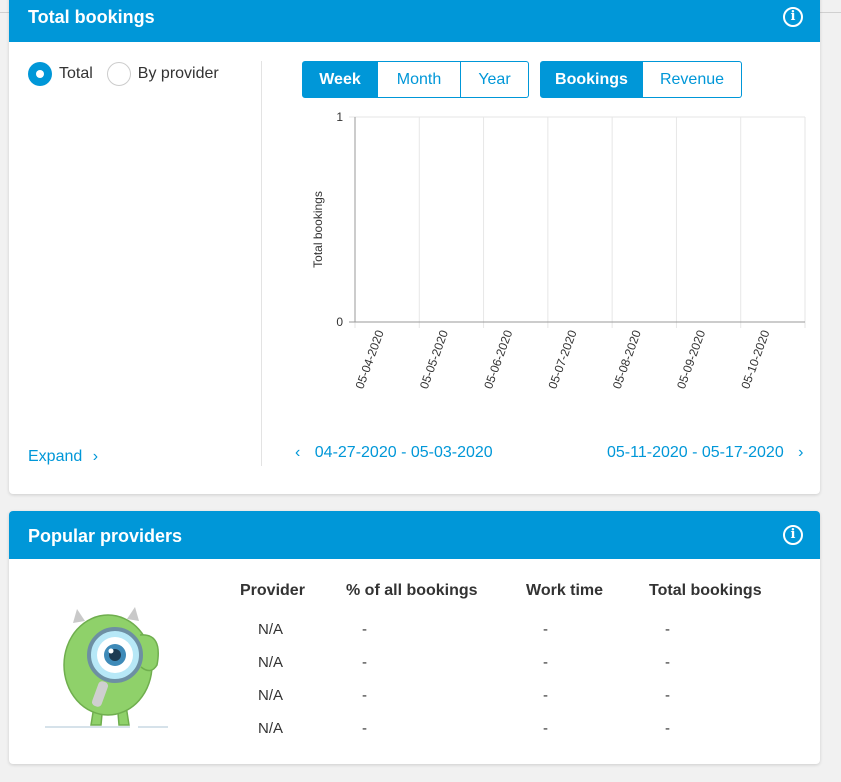 The height and width of the screenshot is (782, 841). Describe the element at coordinates (419, 79) in the screenshot. I see `month-button: Month` at that location.